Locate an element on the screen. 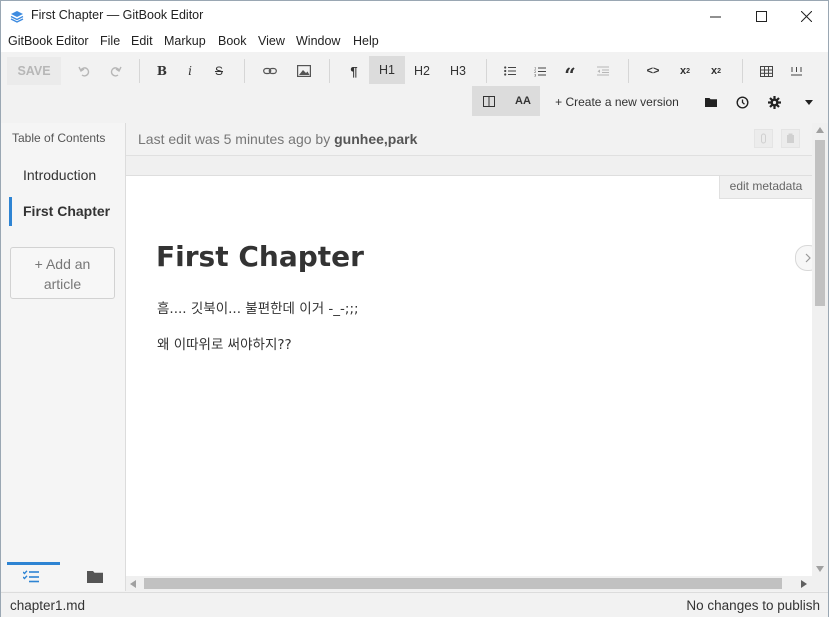 The image size is (829, 617). vertical-scroll-thumb is located at coordinates (820, 223).